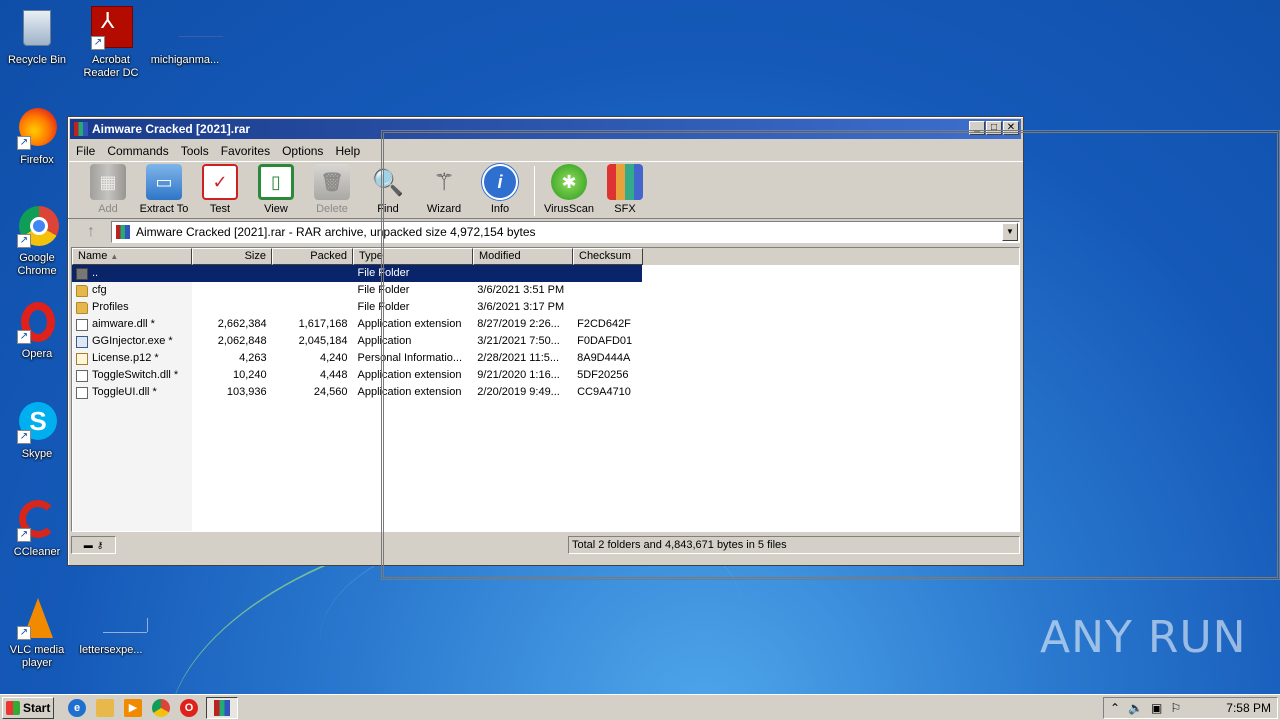 This screenshot has width=1280, height=720. What do you see at coordinates (534, 191) in the screenshot?
I see `toolbar-separator` at bounding box center [534, 191].